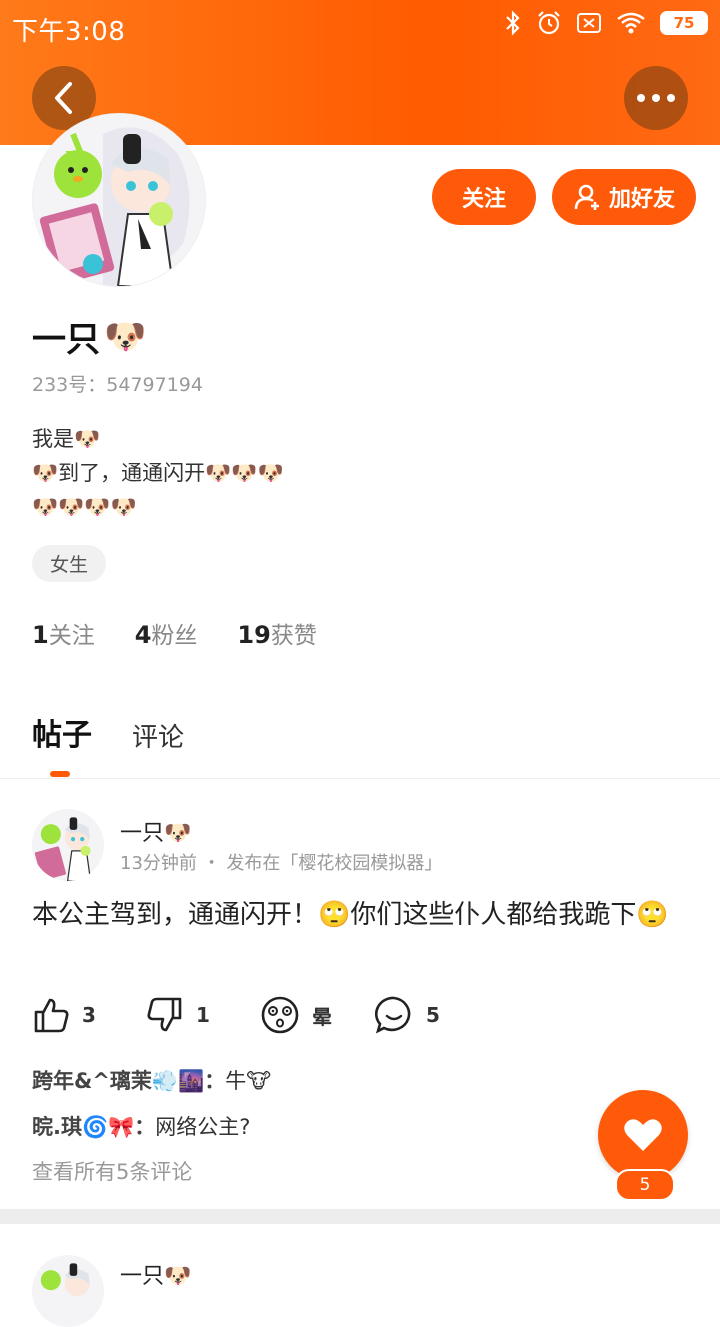  I want to click on following-count: 1, so click(40, 635).